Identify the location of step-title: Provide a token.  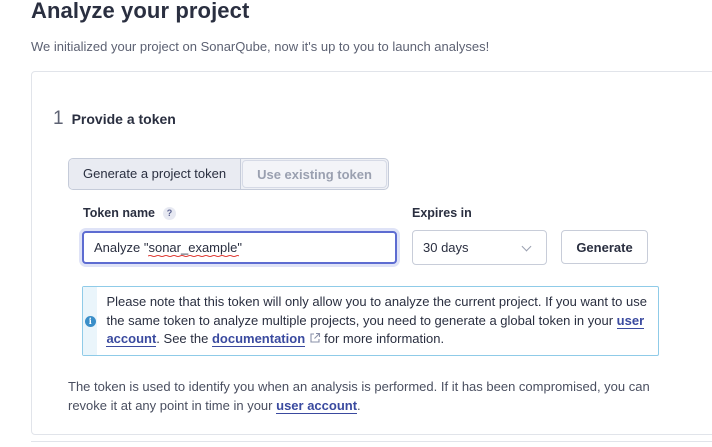
(123, 119).